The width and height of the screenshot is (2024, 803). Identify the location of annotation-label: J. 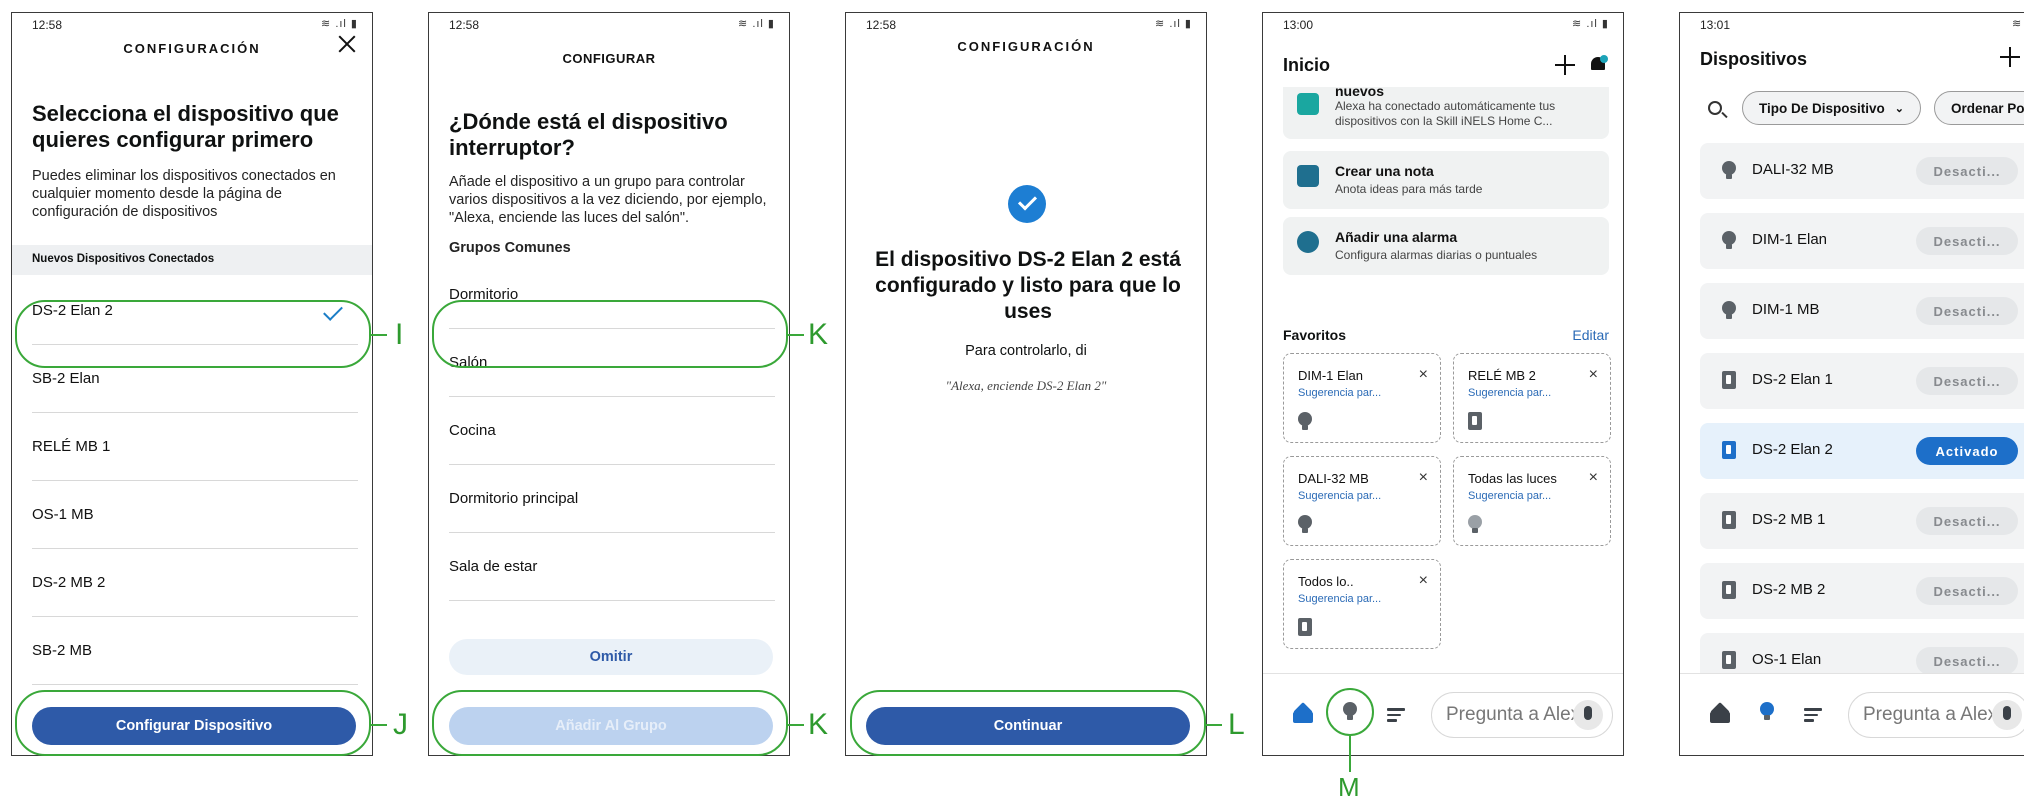
(400, 724).